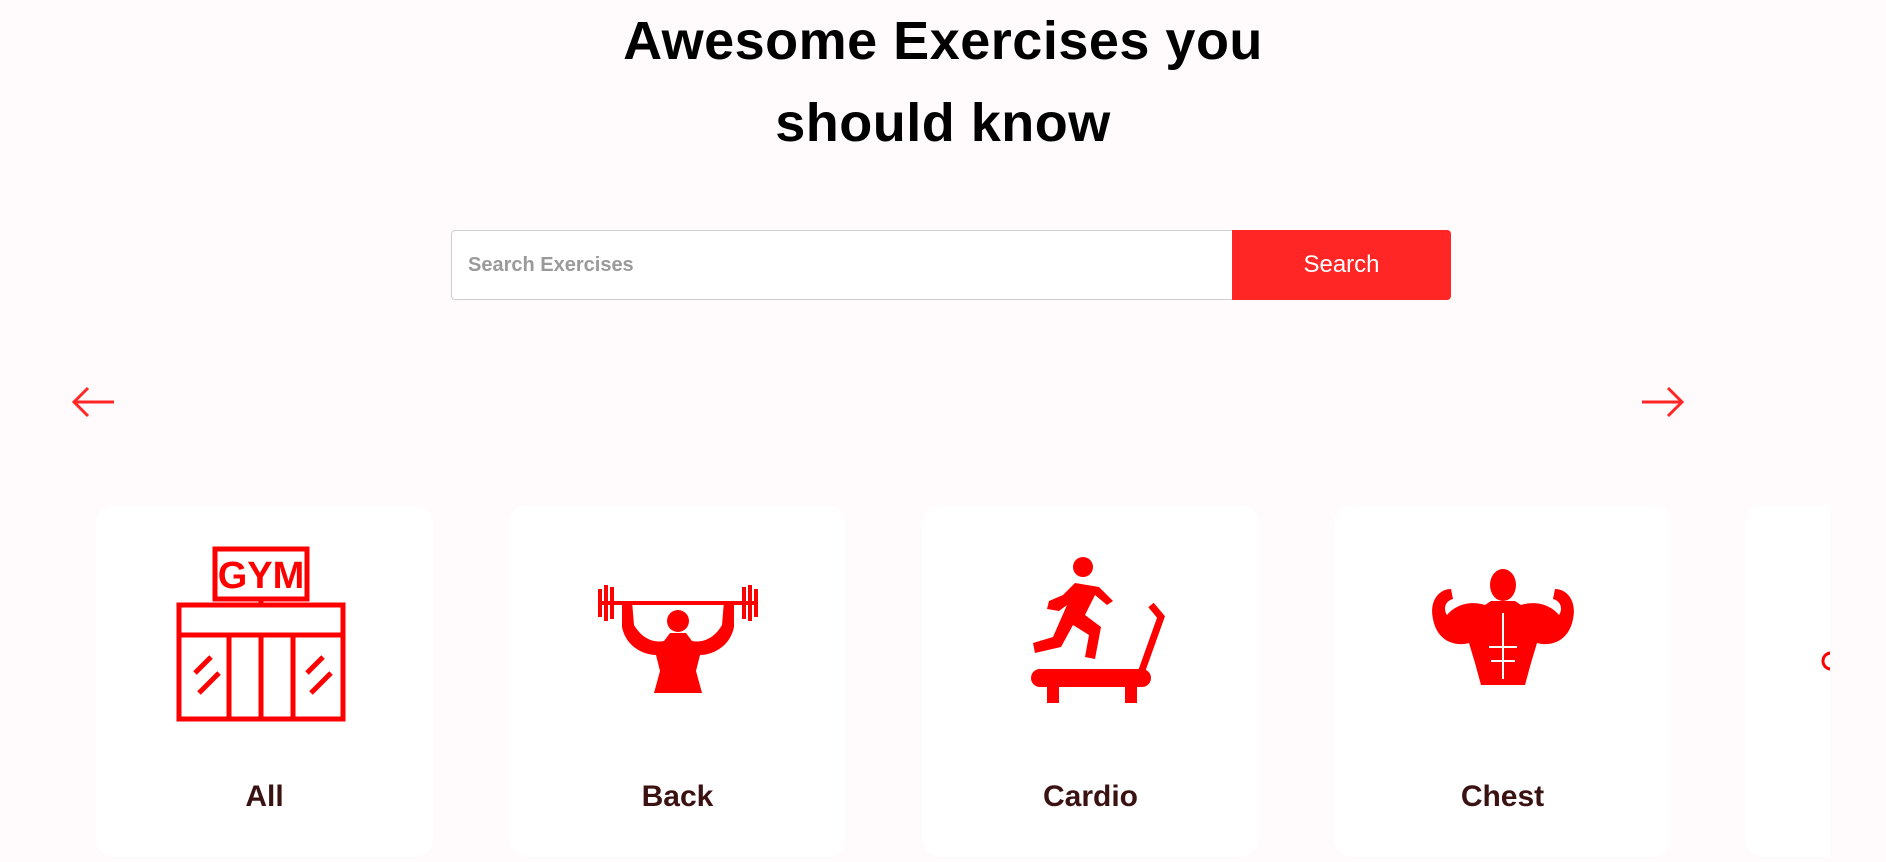 This screenshot has height=862, width=1886. What do you see at coordinates (260, 576) in the screenshot?
I see `svg-text: GYM` at bounding box center [260, 576].